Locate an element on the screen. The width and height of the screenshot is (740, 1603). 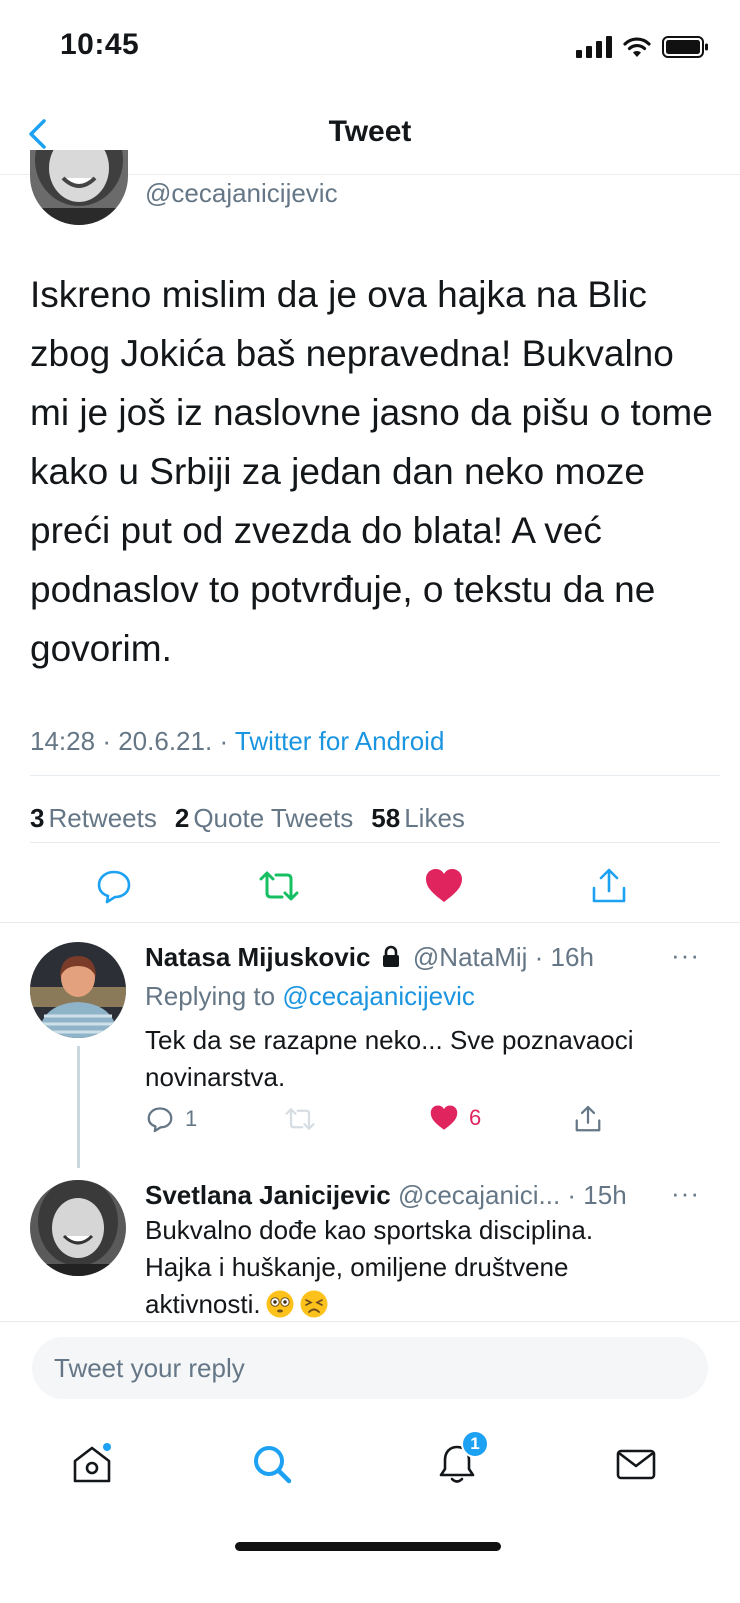
reply-time: · 16h is located at coordinates (564, 957).